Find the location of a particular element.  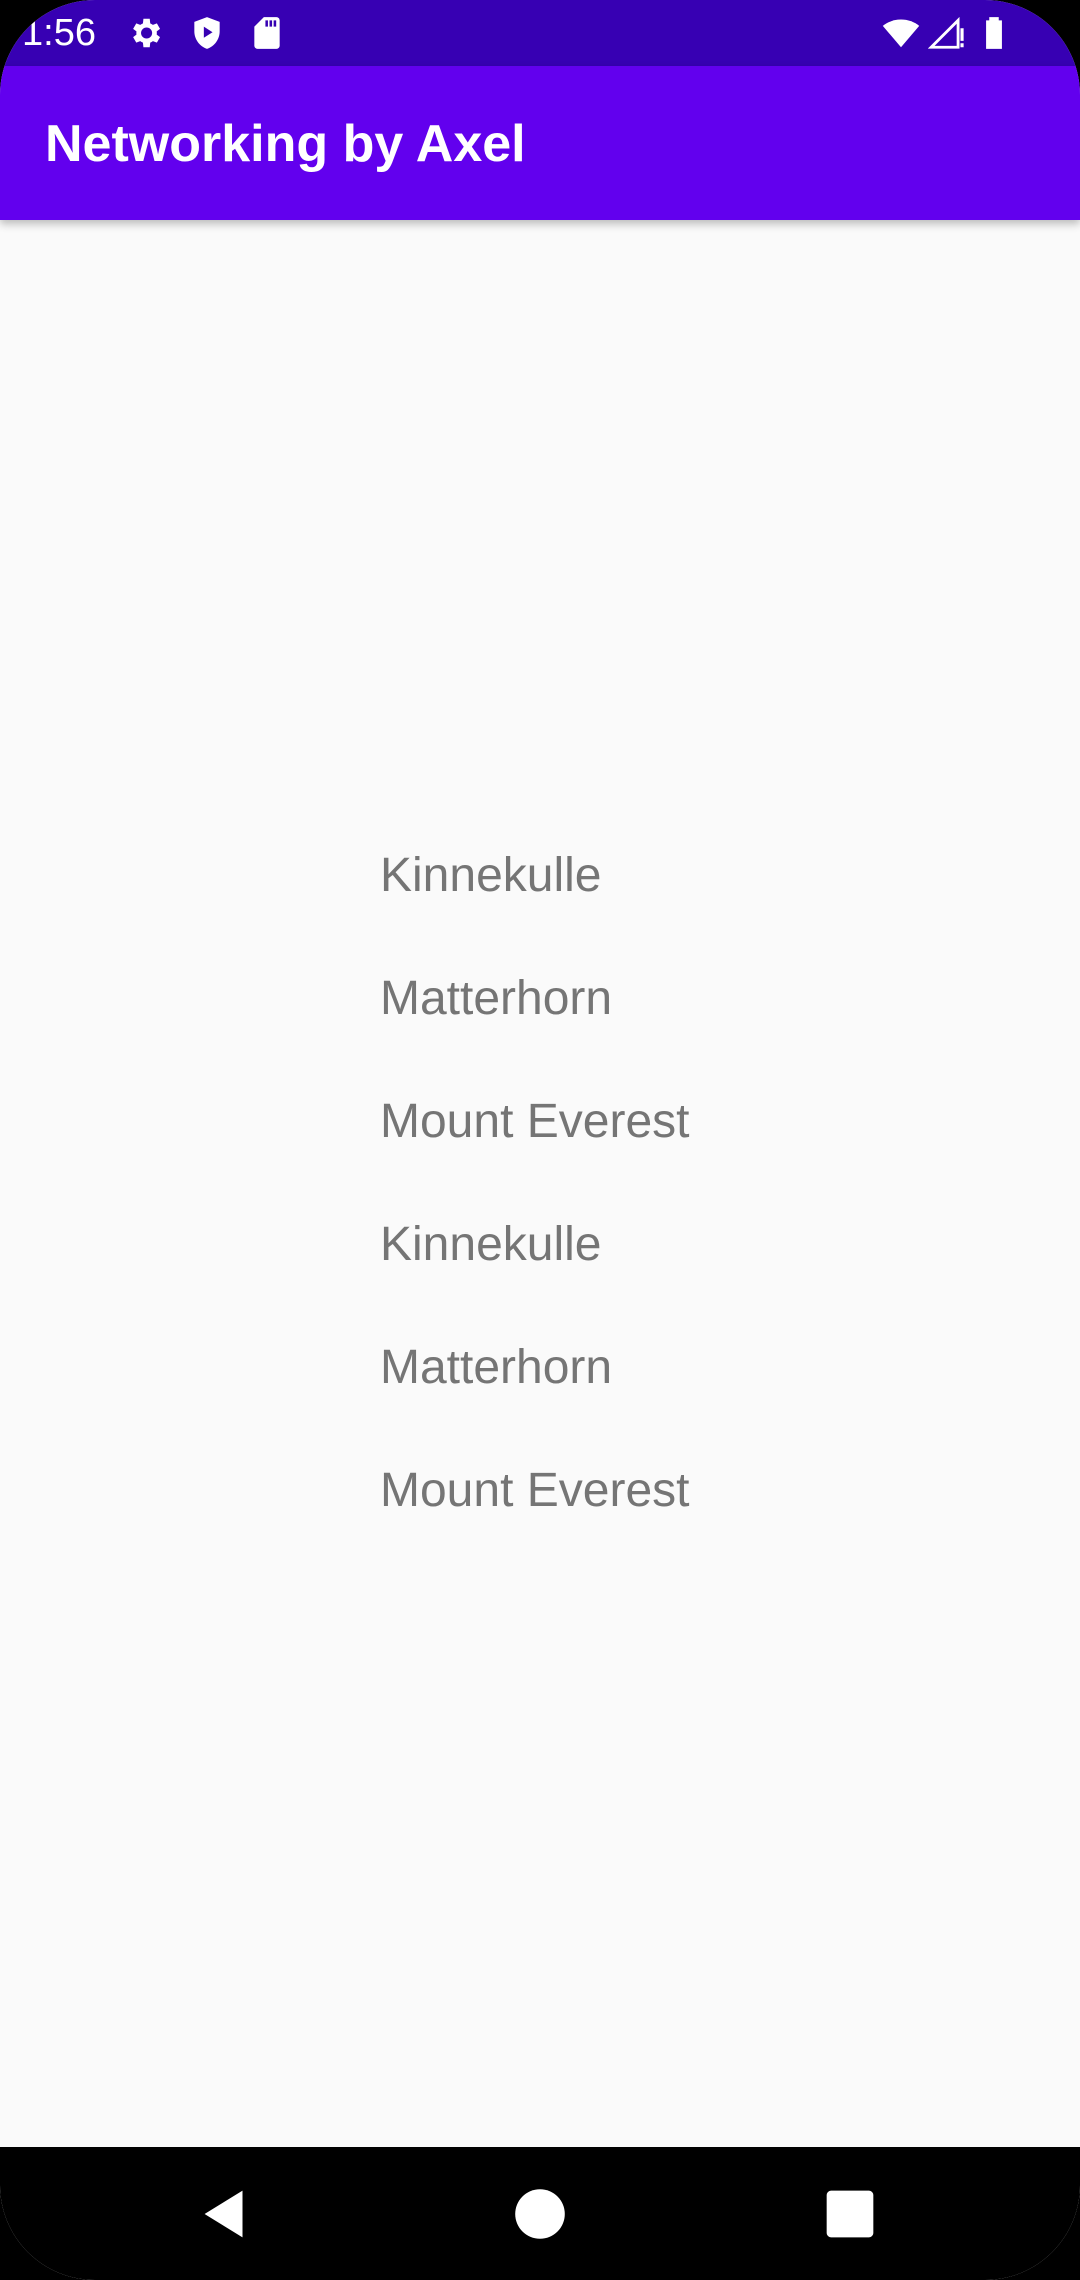

shield-play-icon is located at coordinates (207, 33).